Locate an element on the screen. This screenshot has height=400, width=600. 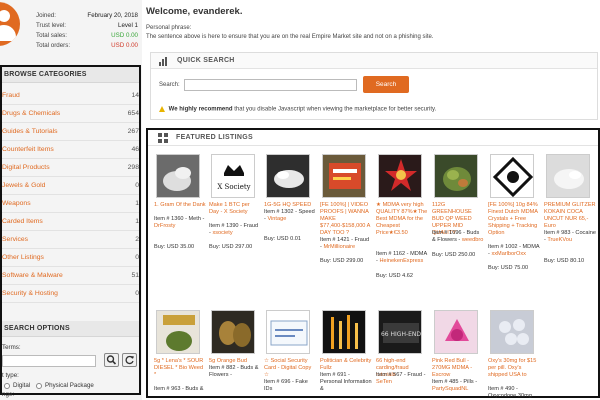
category-item: Digital Products 298 is located at coordinates (70, 168).